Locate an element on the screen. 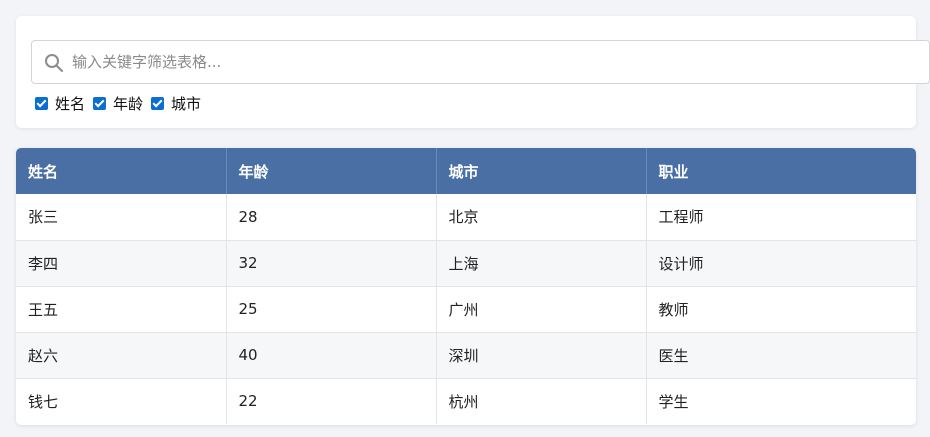 The image size is (930, 437). table-row: 张三 28 北京 工程师 is located at coordinates (466, 217).